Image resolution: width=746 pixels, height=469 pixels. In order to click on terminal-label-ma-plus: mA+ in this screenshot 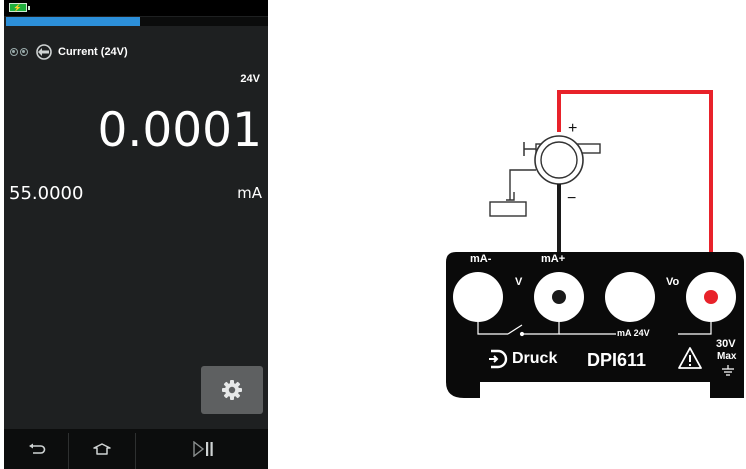, I will do `click(553, 259)`.